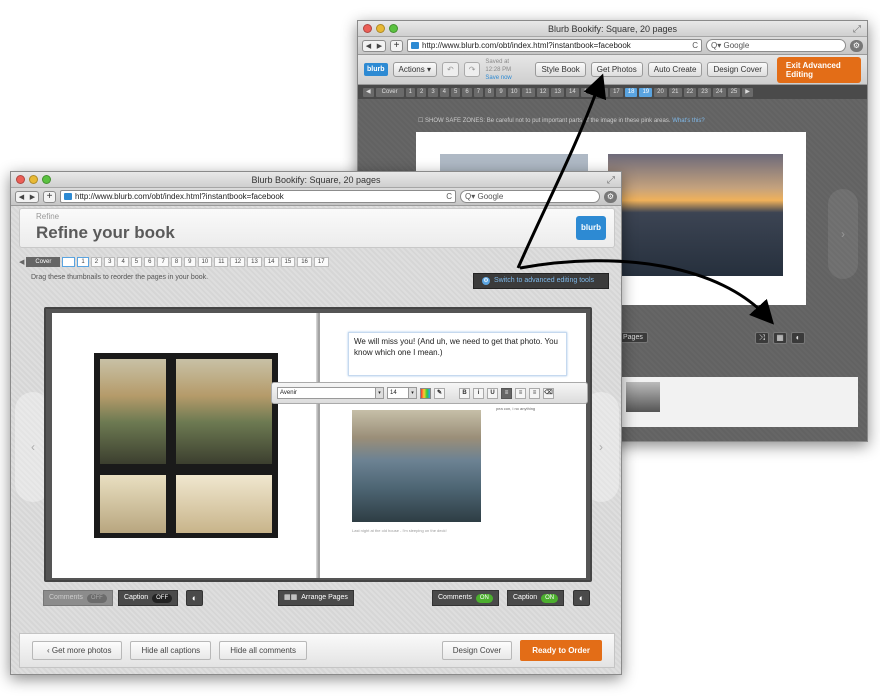 Image resolution: width=880 pixels, height=700 pixels. Describe the element at coordinates (455, 121) in the screenshot. I see `safe-zones-label: SHOW SAFE ZONES:` at that location.